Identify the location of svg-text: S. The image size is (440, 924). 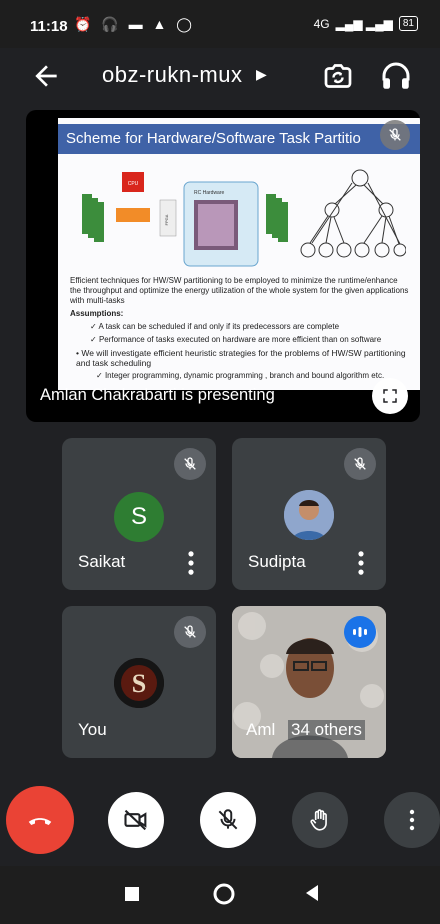
(139, 683).